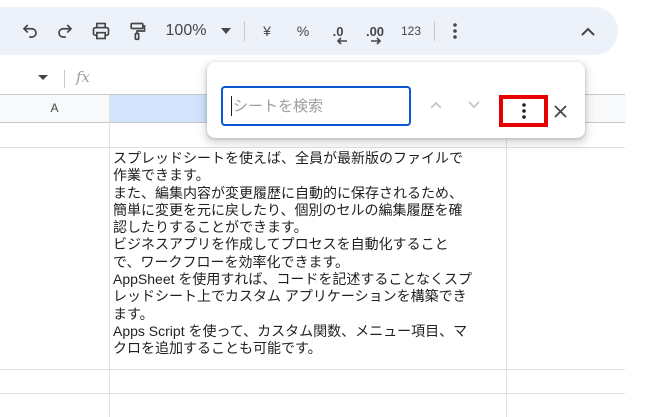  I want to click on cell-text-line: ビジネスアプリを作成してプロセスを自動化すること, so click(281, 244).